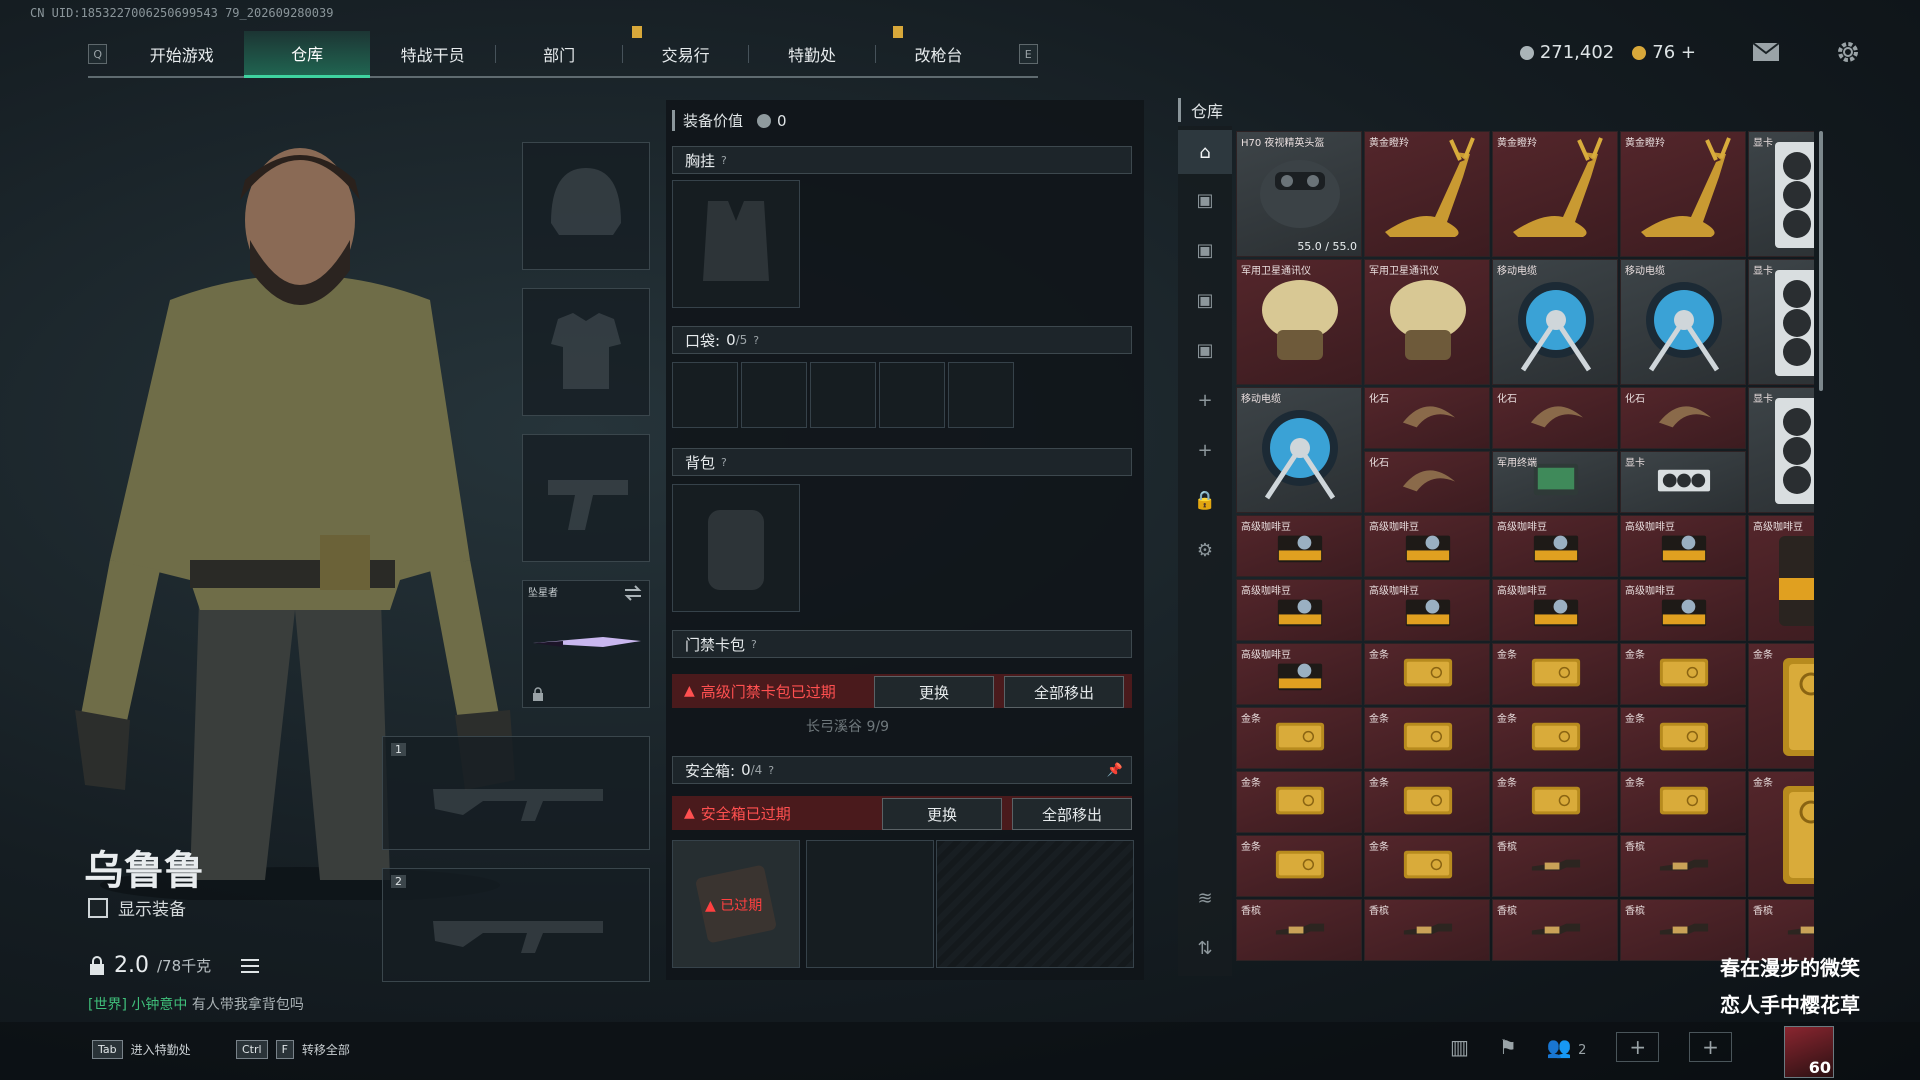  What do you see at coordinates (1299, 194) in the screenshot?
I see `warehouse-item: H70 夜视精英头盔 55.0 / 55.0` at bounding box center [1299, 194].